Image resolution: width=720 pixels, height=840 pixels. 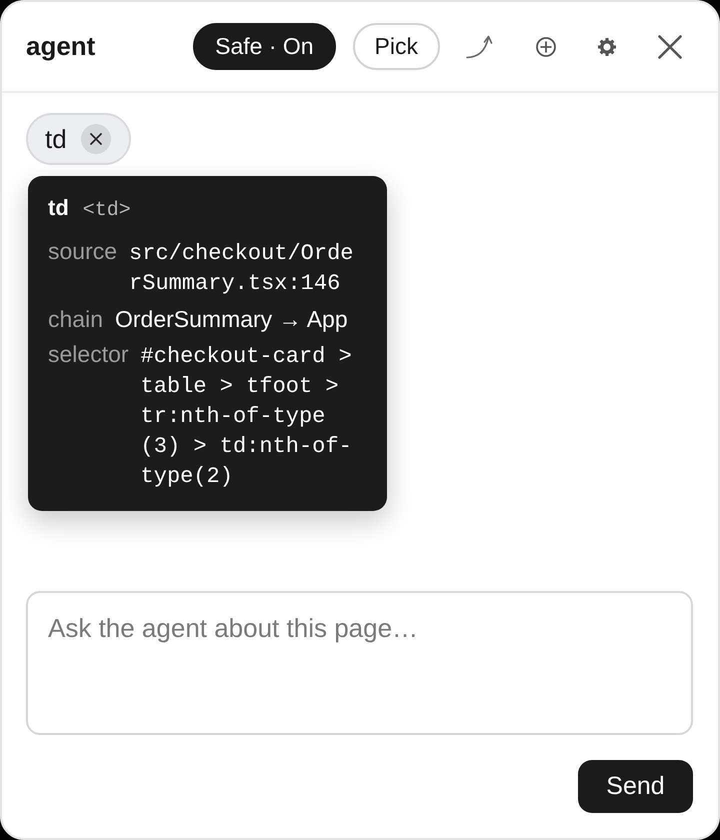 I want to click on field-value: src/checkout/OrderSummary.tsx:146, so click(x=241, y=269).